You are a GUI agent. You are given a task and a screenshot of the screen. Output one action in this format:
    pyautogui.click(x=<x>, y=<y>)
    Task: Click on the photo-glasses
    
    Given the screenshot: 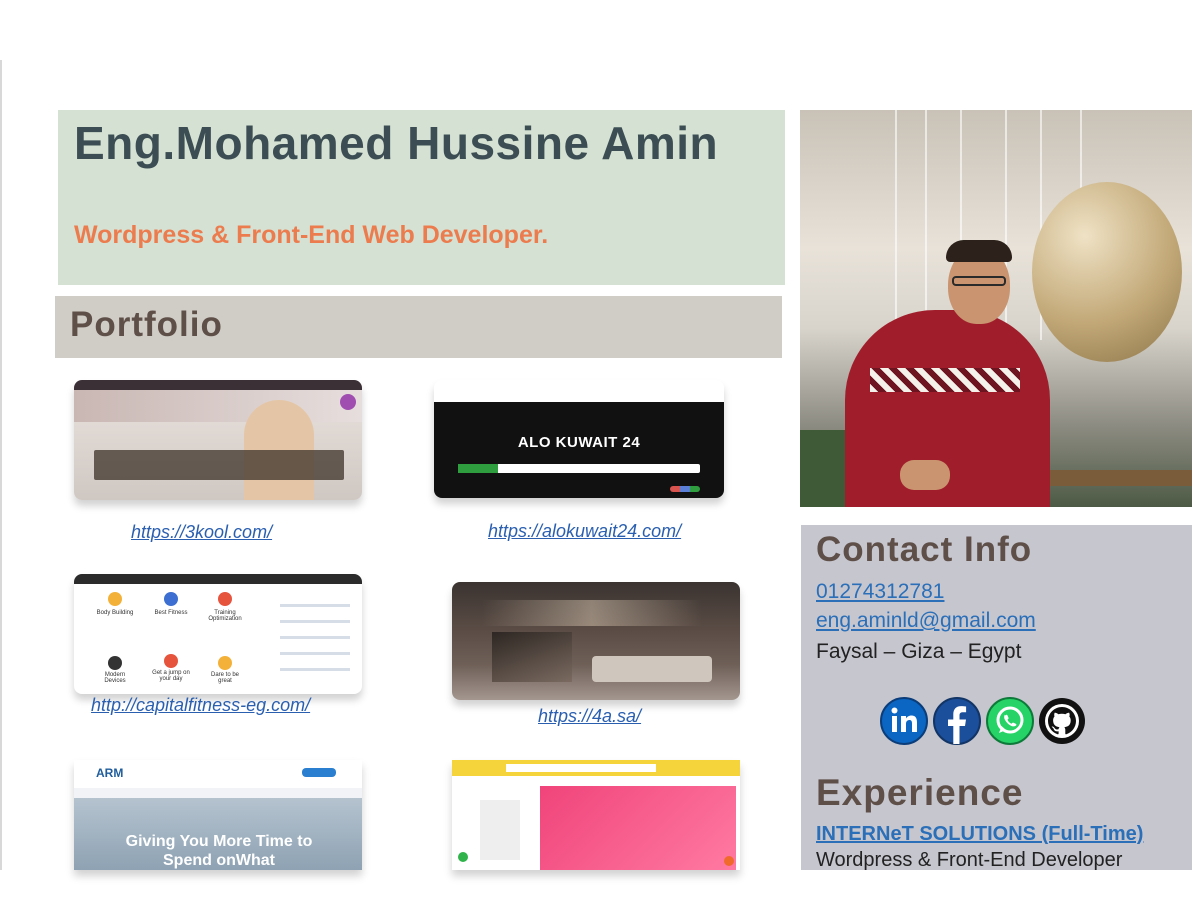 What is the action you would take?
    pyautogui.click(x=979, y=281)
    